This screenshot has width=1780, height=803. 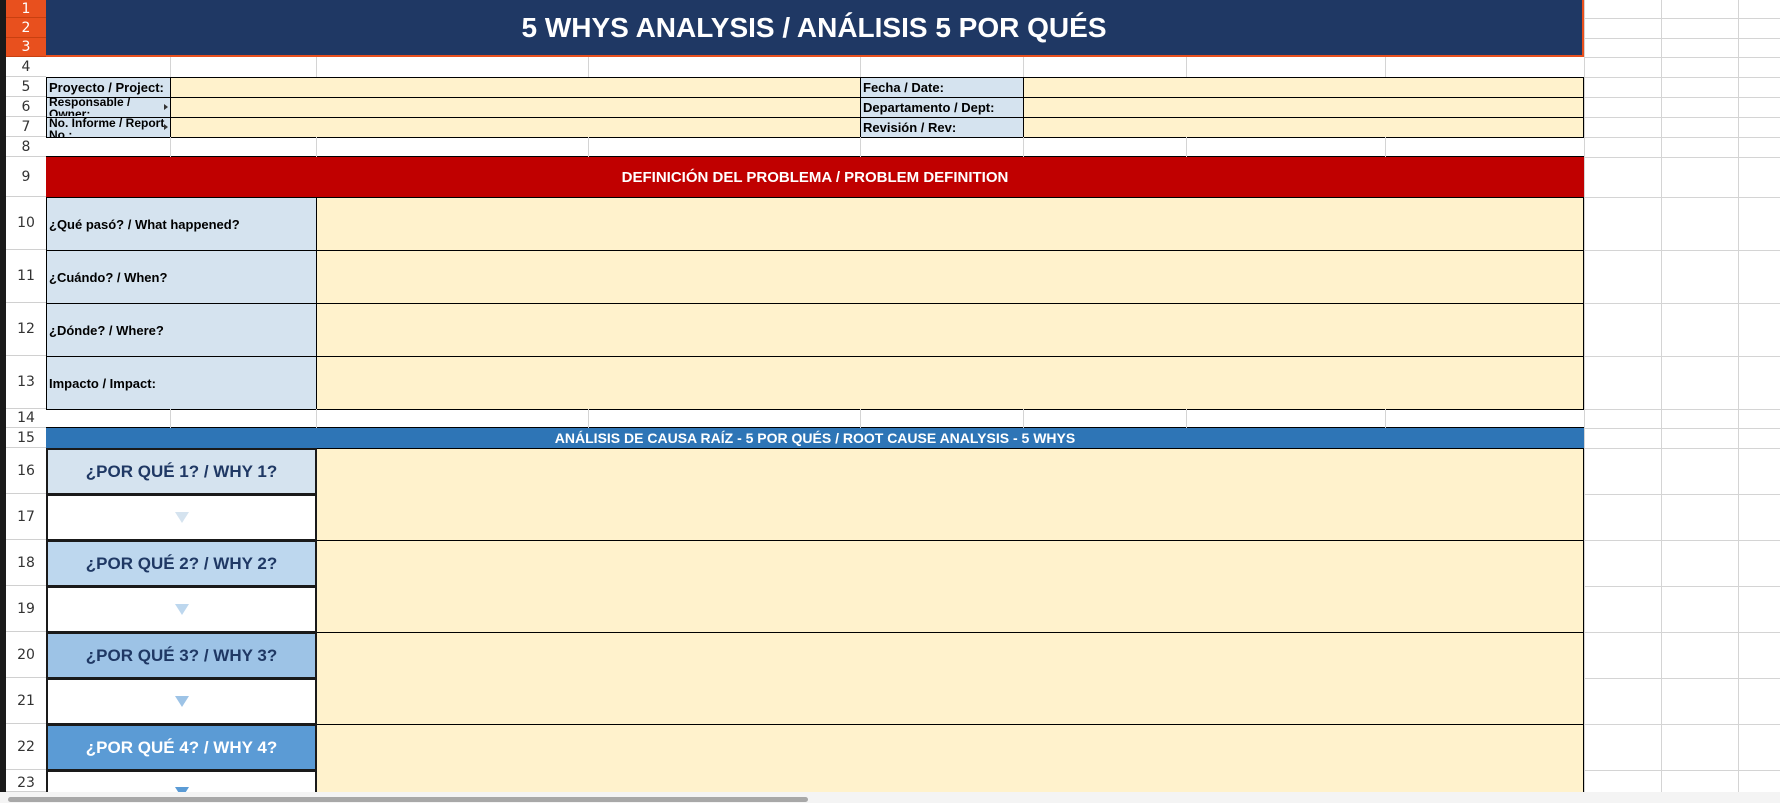 What do you see at coordinates (26, 471) in the screenshot?
I see `row-header: 16` at bounding box center [26, 471].